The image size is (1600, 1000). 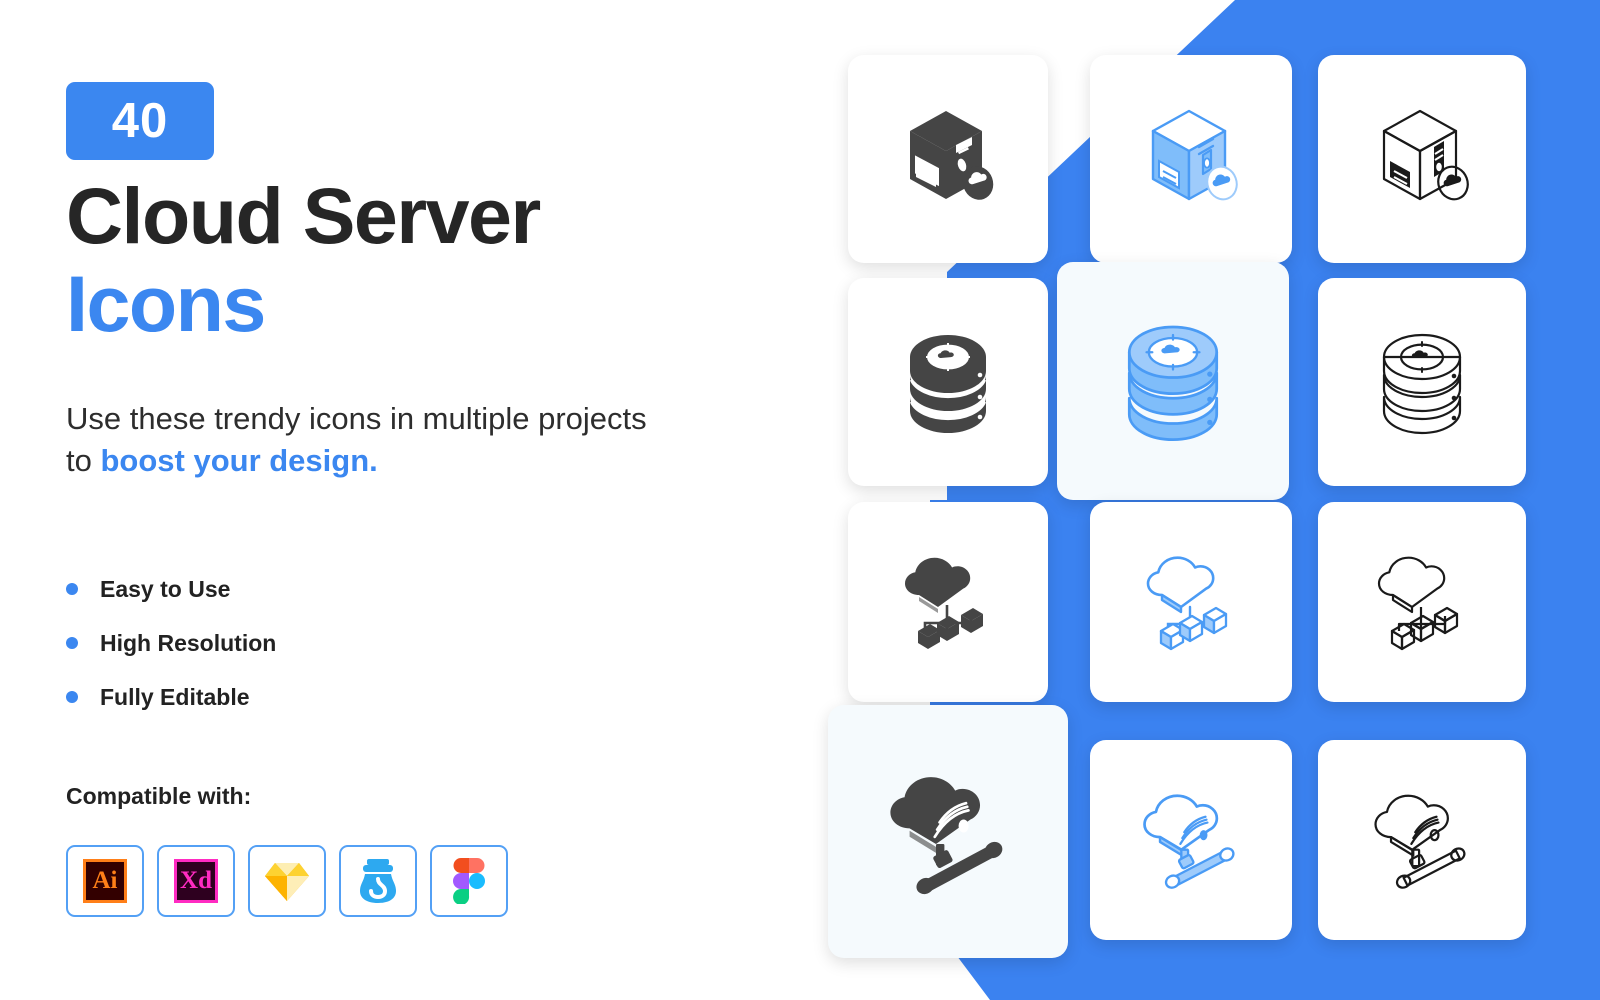 I want to click on list-item: Fully Editable, so click(x=306, y=697).